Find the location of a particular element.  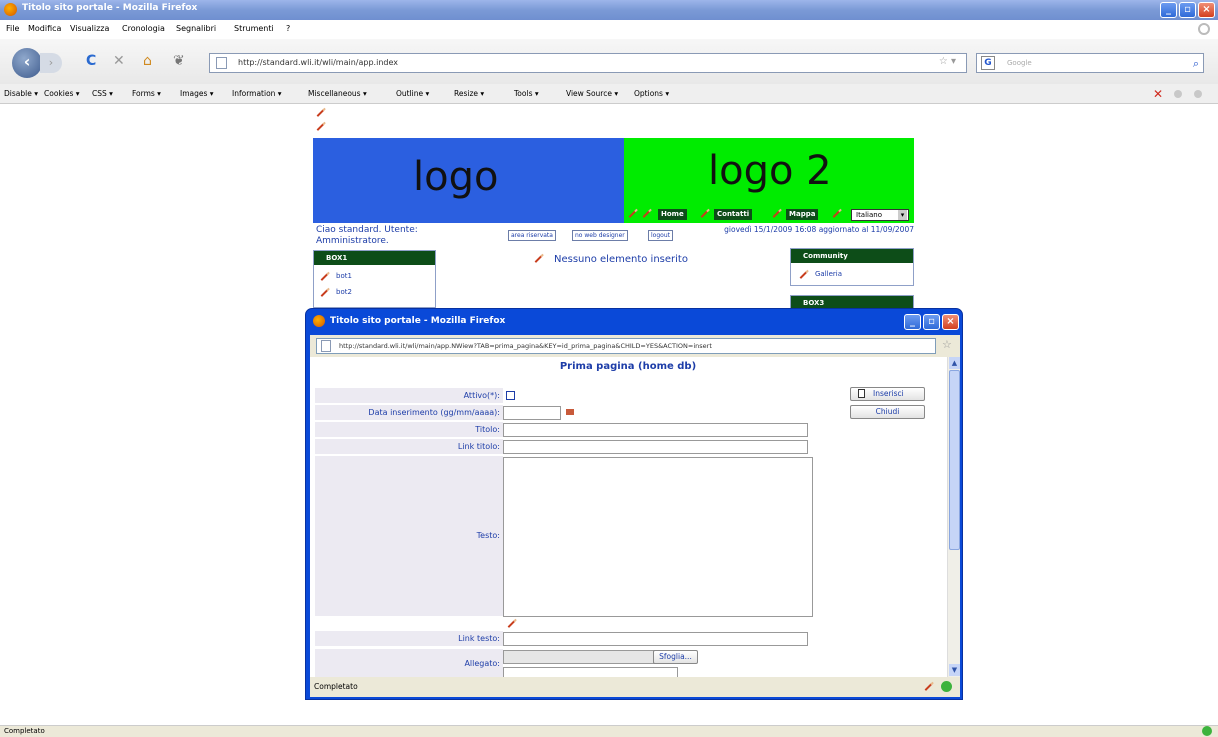

dev-close-icon: ✕ is located at coordinates (1158, 94).